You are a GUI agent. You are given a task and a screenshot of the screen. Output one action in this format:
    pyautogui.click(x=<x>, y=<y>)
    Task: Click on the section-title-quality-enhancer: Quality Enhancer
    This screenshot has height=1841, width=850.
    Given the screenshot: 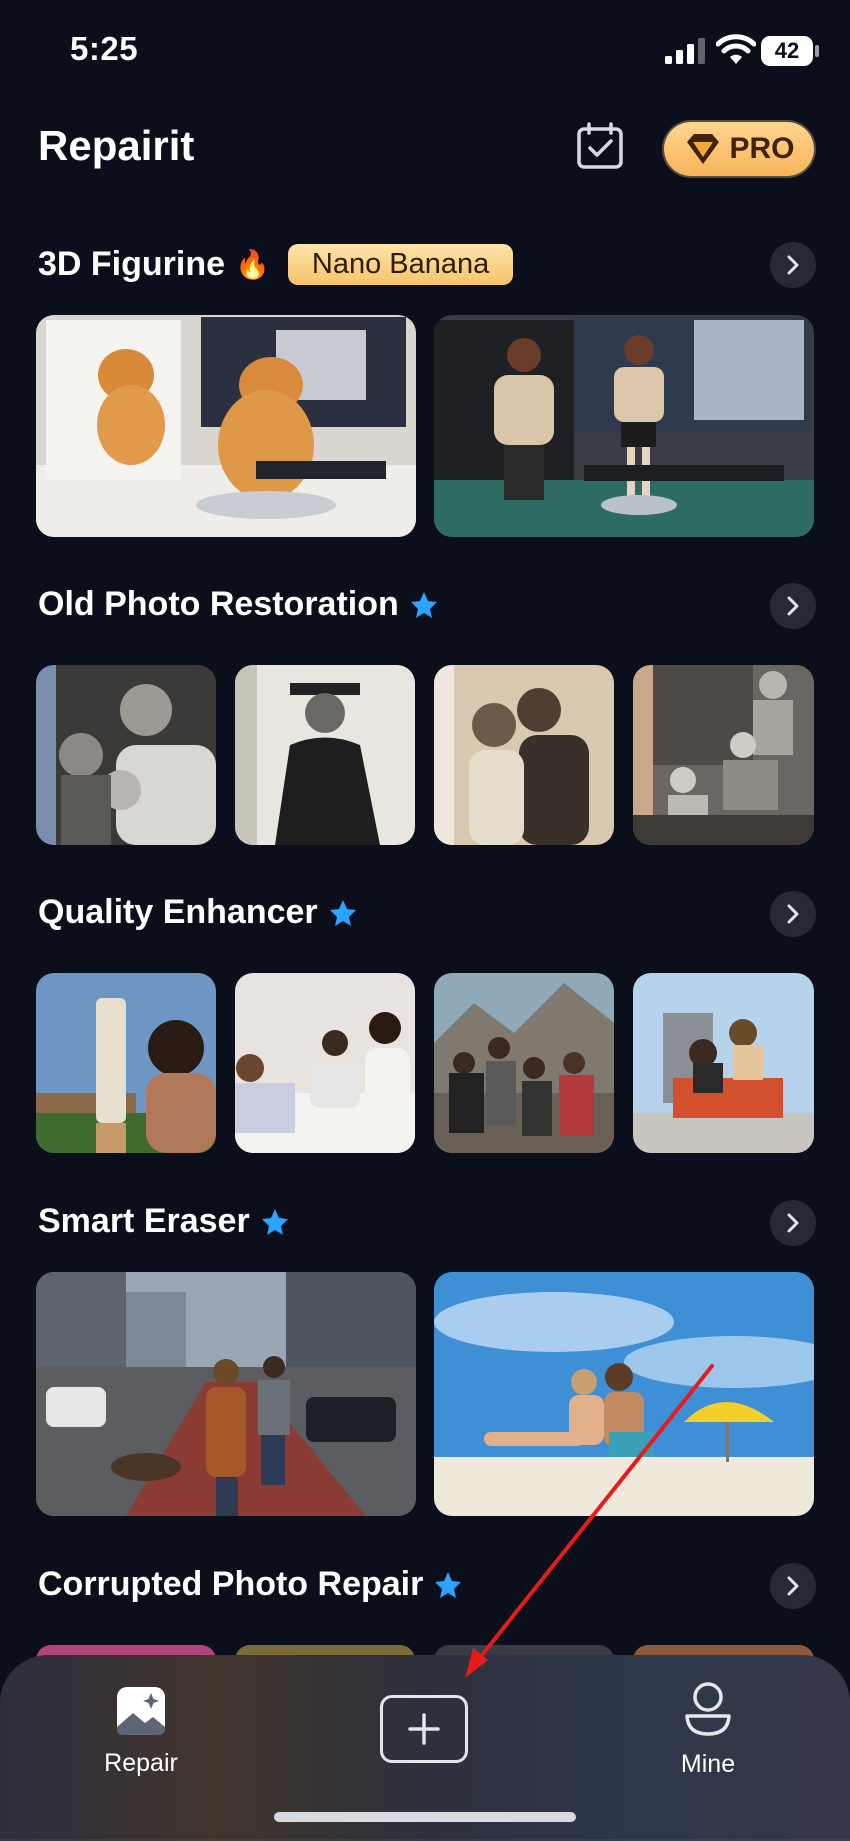 What is the action you would take?
    pyautogui.click(x=198, y=912)
    